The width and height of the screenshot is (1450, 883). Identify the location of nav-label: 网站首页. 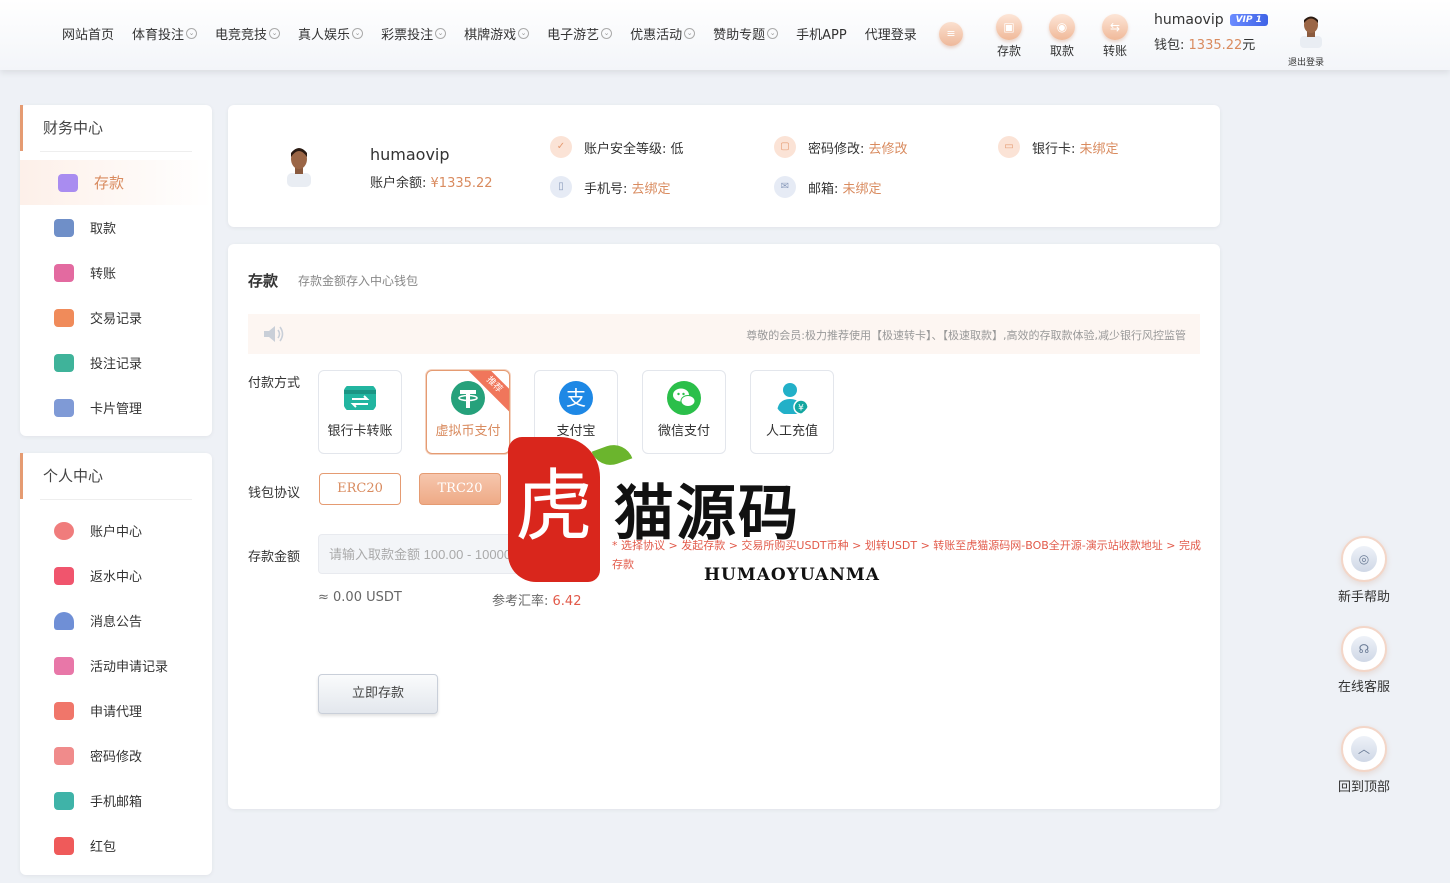
(88, 35).